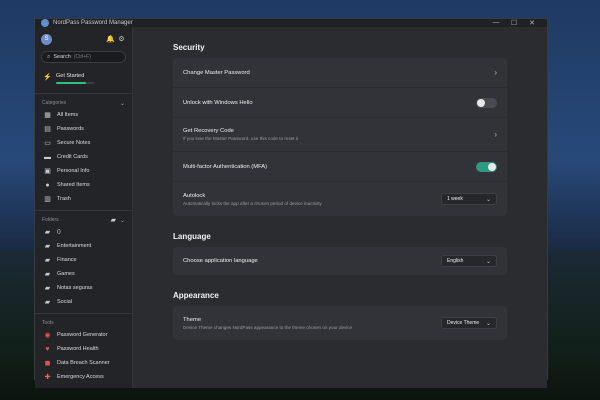  Describe the element at coordinates (340, 103) in the screenshot. I see `unlock-windows-hello-row: Unlock with Windows Hello` at that location.